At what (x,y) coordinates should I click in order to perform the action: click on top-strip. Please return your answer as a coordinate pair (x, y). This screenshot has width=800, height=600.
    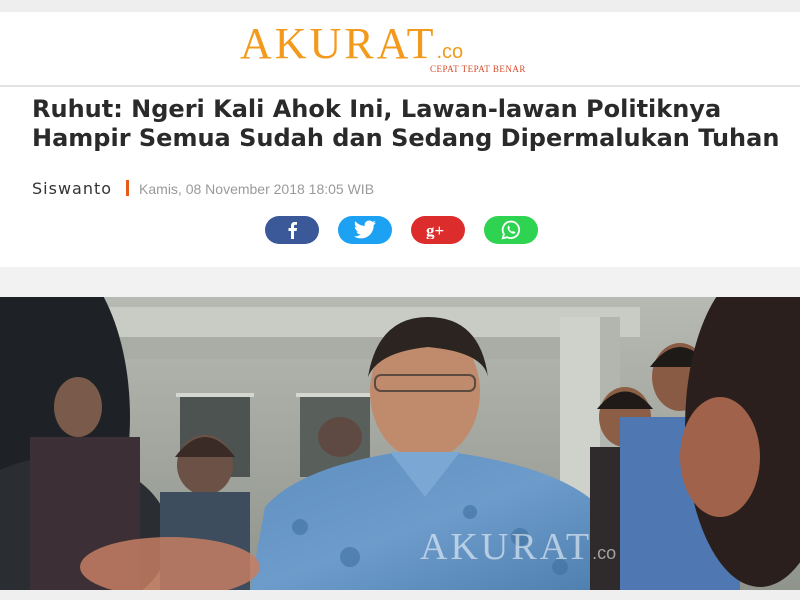
    Looking at the image, I should click on (400, 6).